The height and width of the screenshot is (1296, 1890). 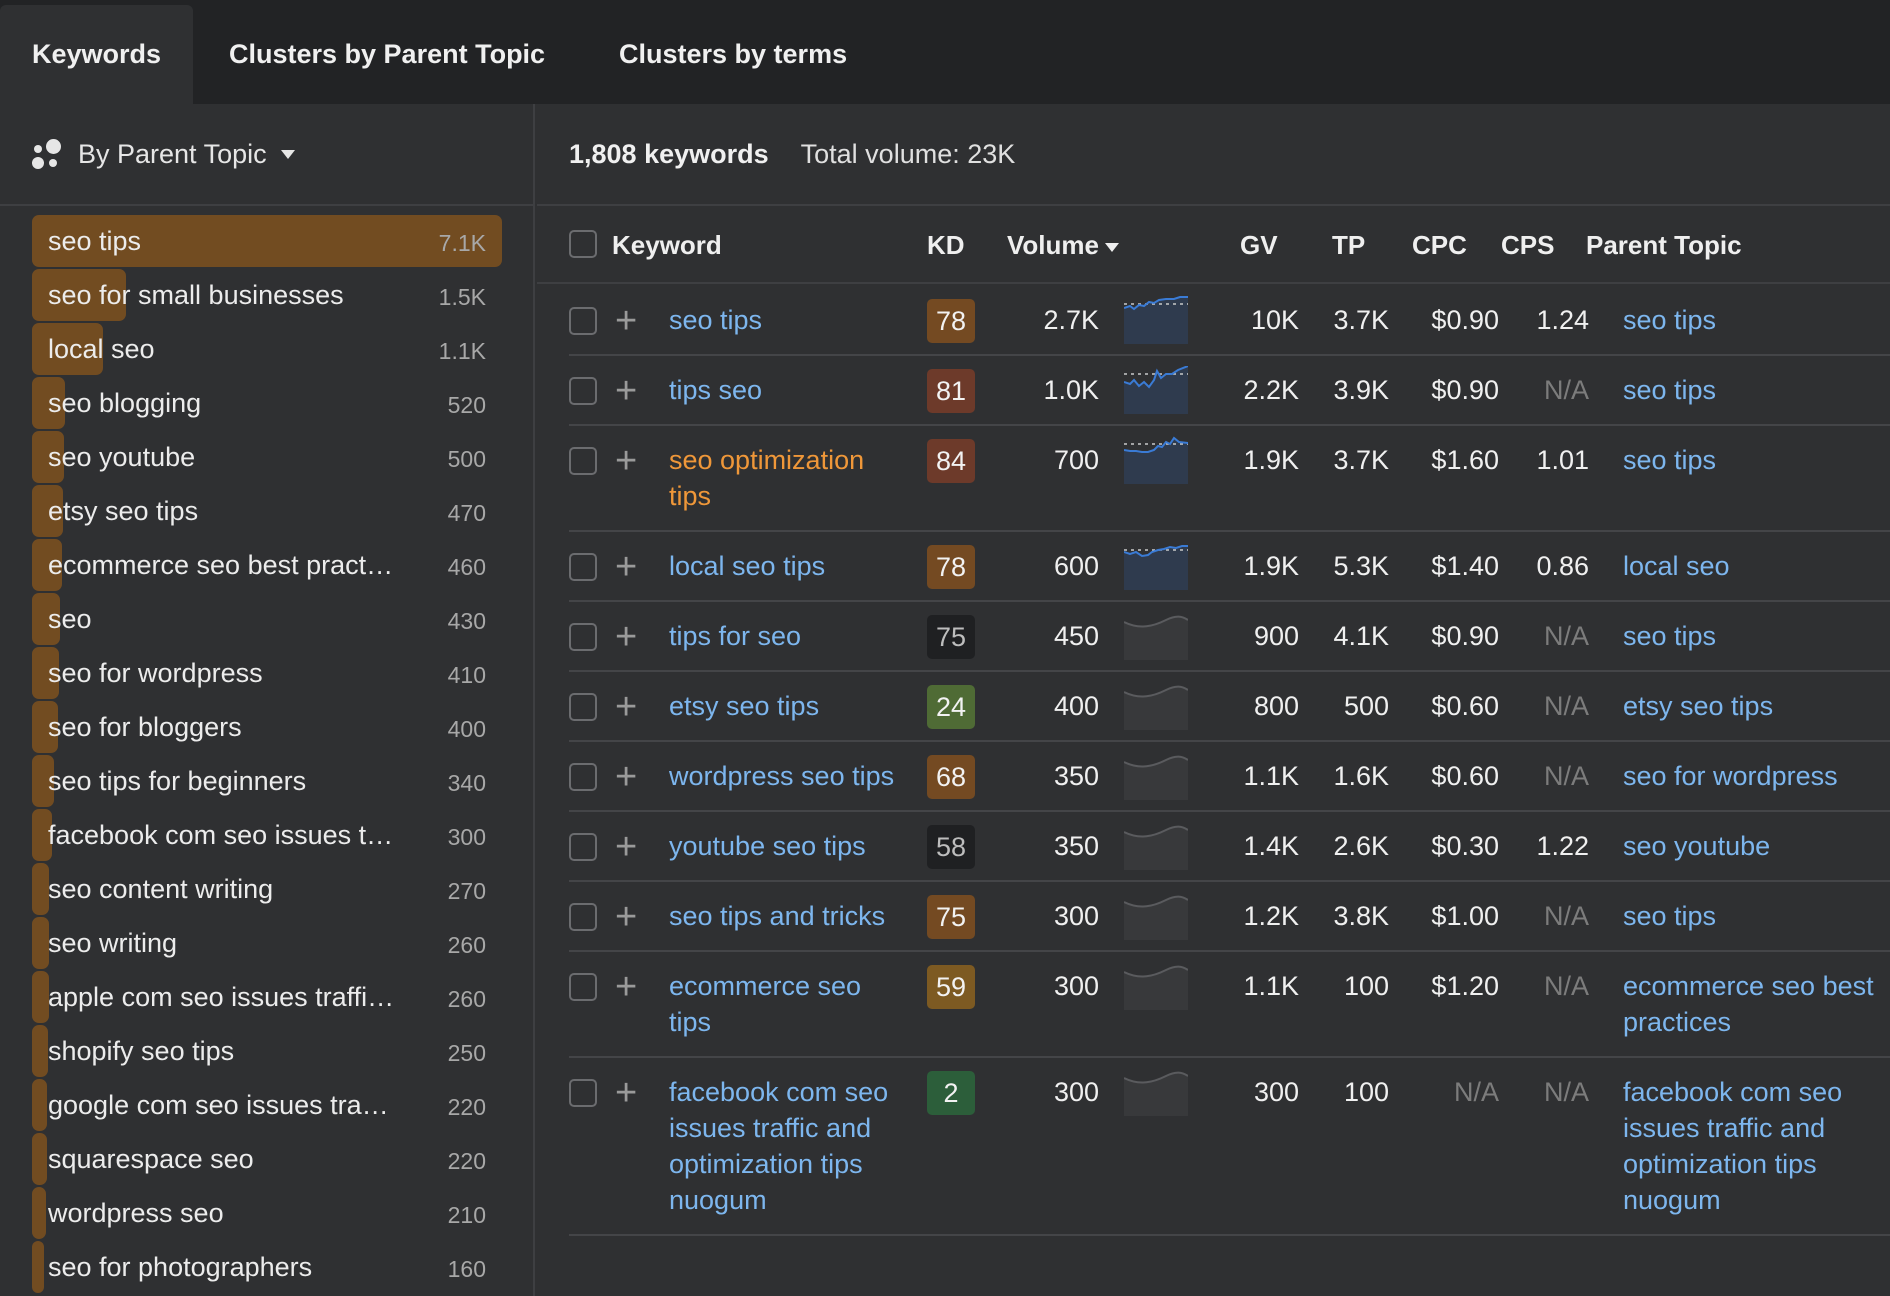 I want to click on parent-topic-link: seo youtube, so click(x=1756, y=846).